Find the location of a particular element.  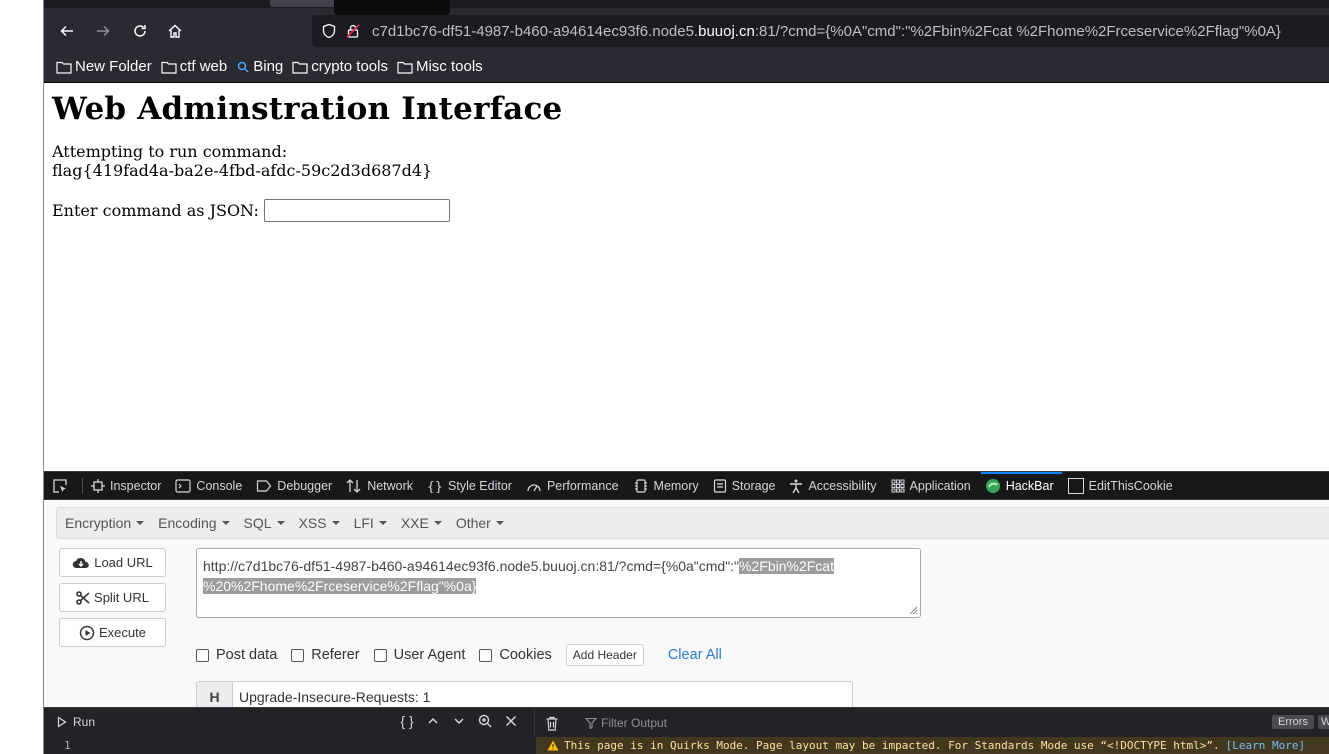

tab-inspector: Inspector is located at coordinates (126, 486).